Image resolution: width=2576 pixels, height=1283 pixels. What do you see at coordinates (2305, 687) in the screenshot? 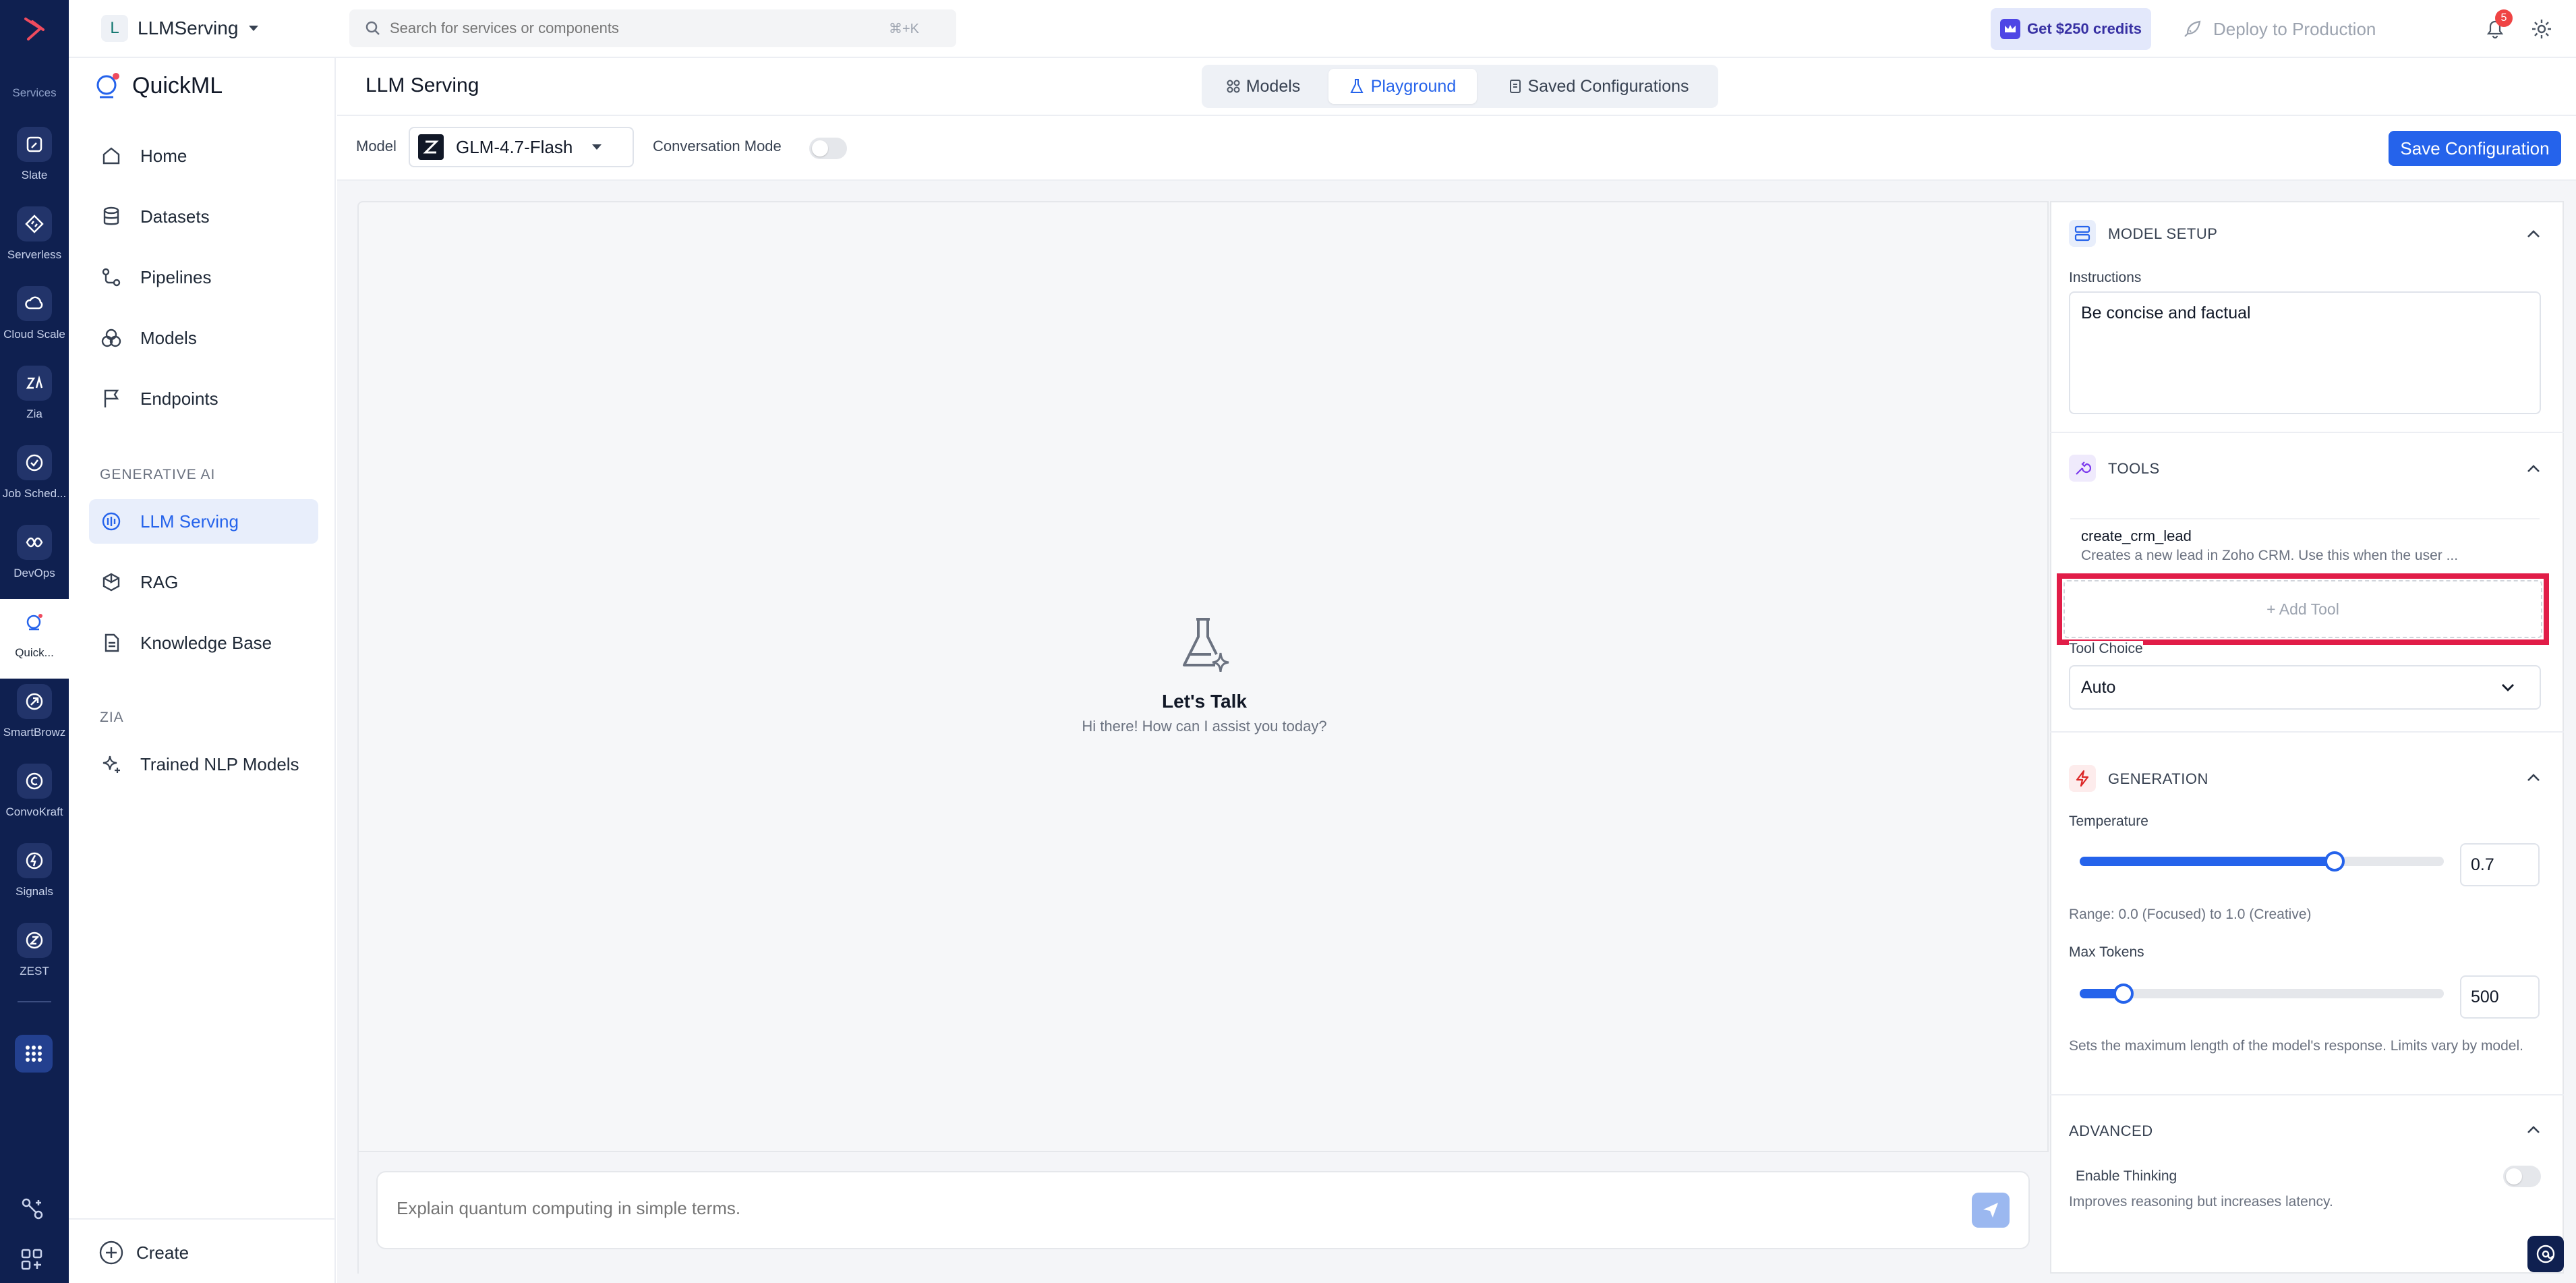
I see `tool-choice-select: Auto` at bounding box center [2305, 687].